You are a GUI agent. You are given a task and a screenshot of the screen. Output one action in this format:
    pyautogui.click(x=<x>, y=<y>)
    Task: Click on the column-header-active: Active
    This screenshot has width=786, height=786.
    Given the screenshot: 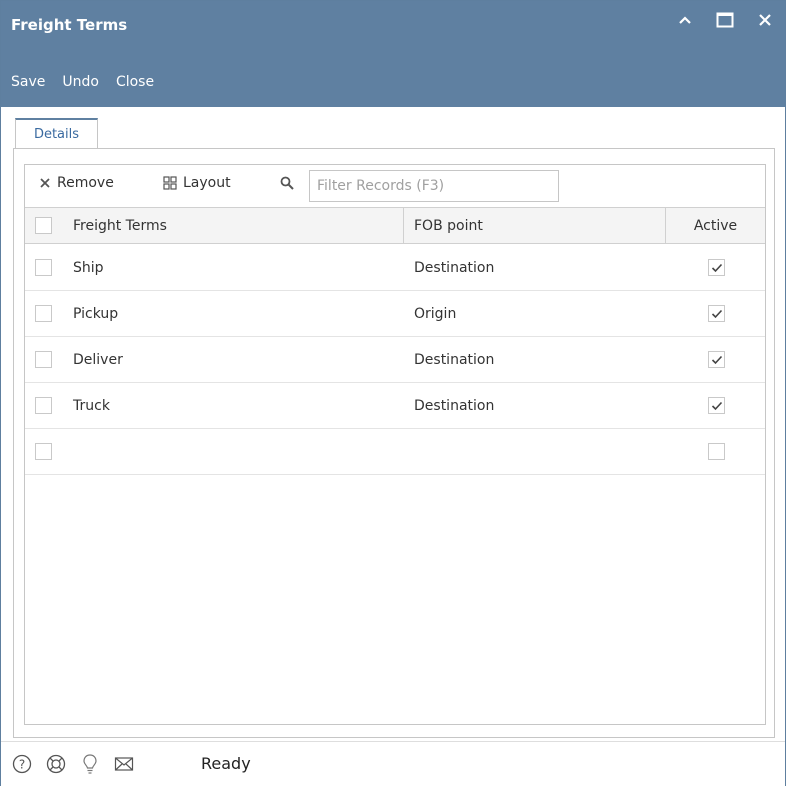 What is the action you would take?
    pyautogui.click(x=715, y=225)
    